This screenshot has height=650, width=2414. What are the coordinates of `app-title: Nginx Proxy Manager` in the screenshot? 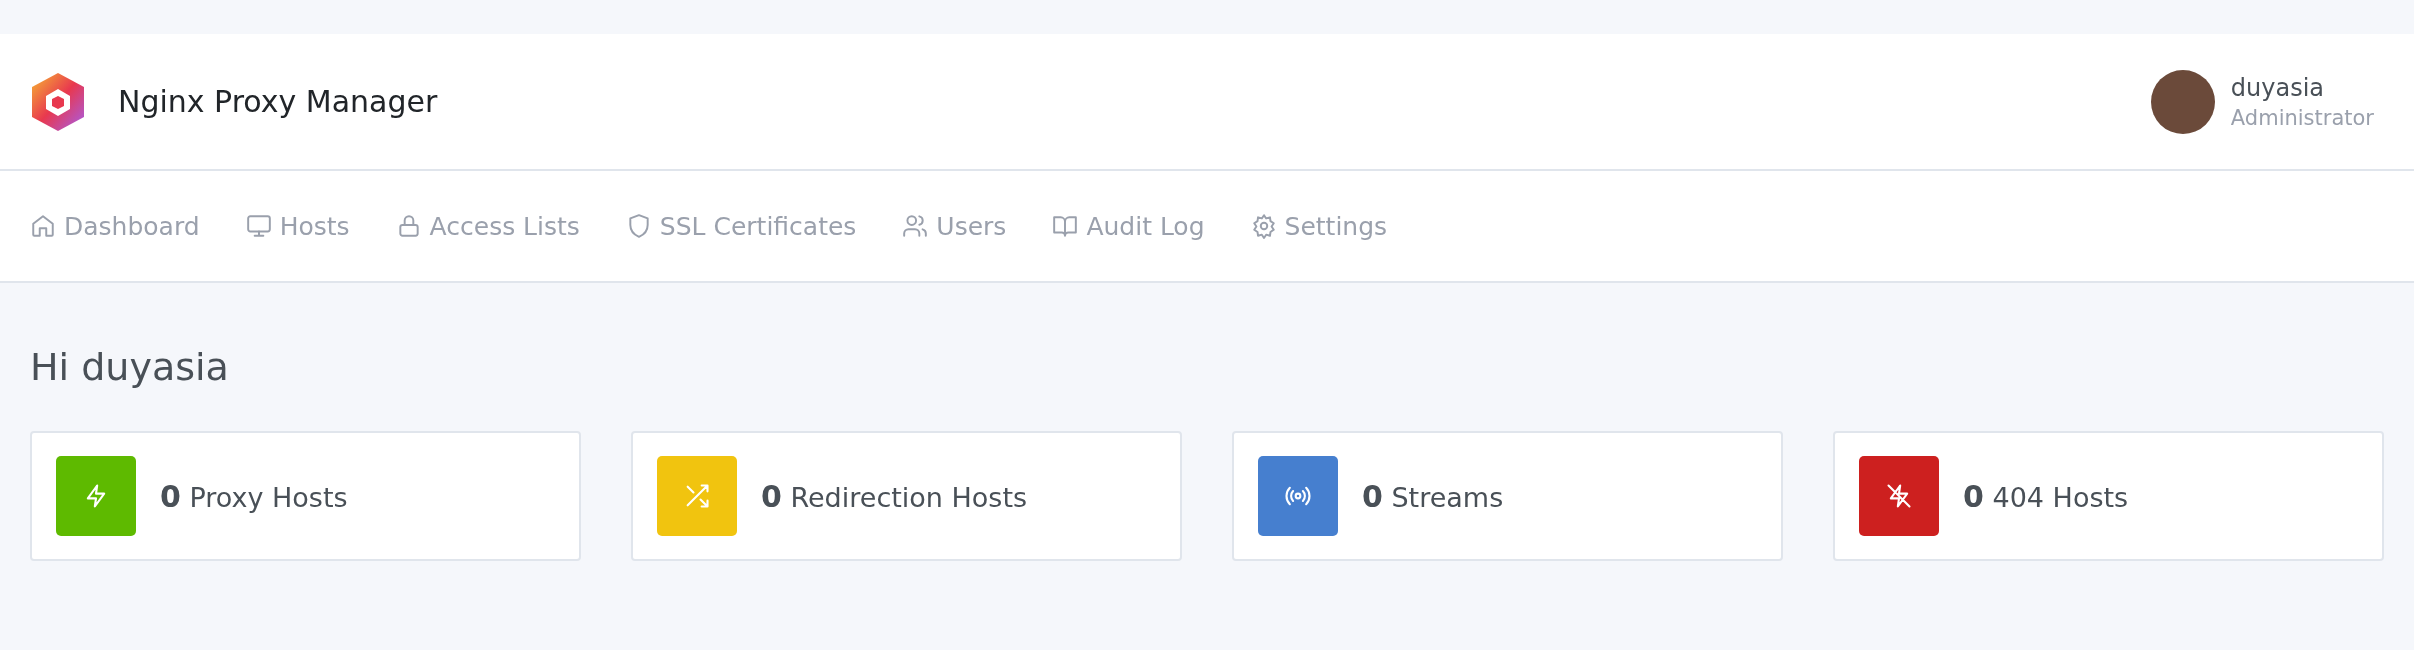 It's located at (278, 101).